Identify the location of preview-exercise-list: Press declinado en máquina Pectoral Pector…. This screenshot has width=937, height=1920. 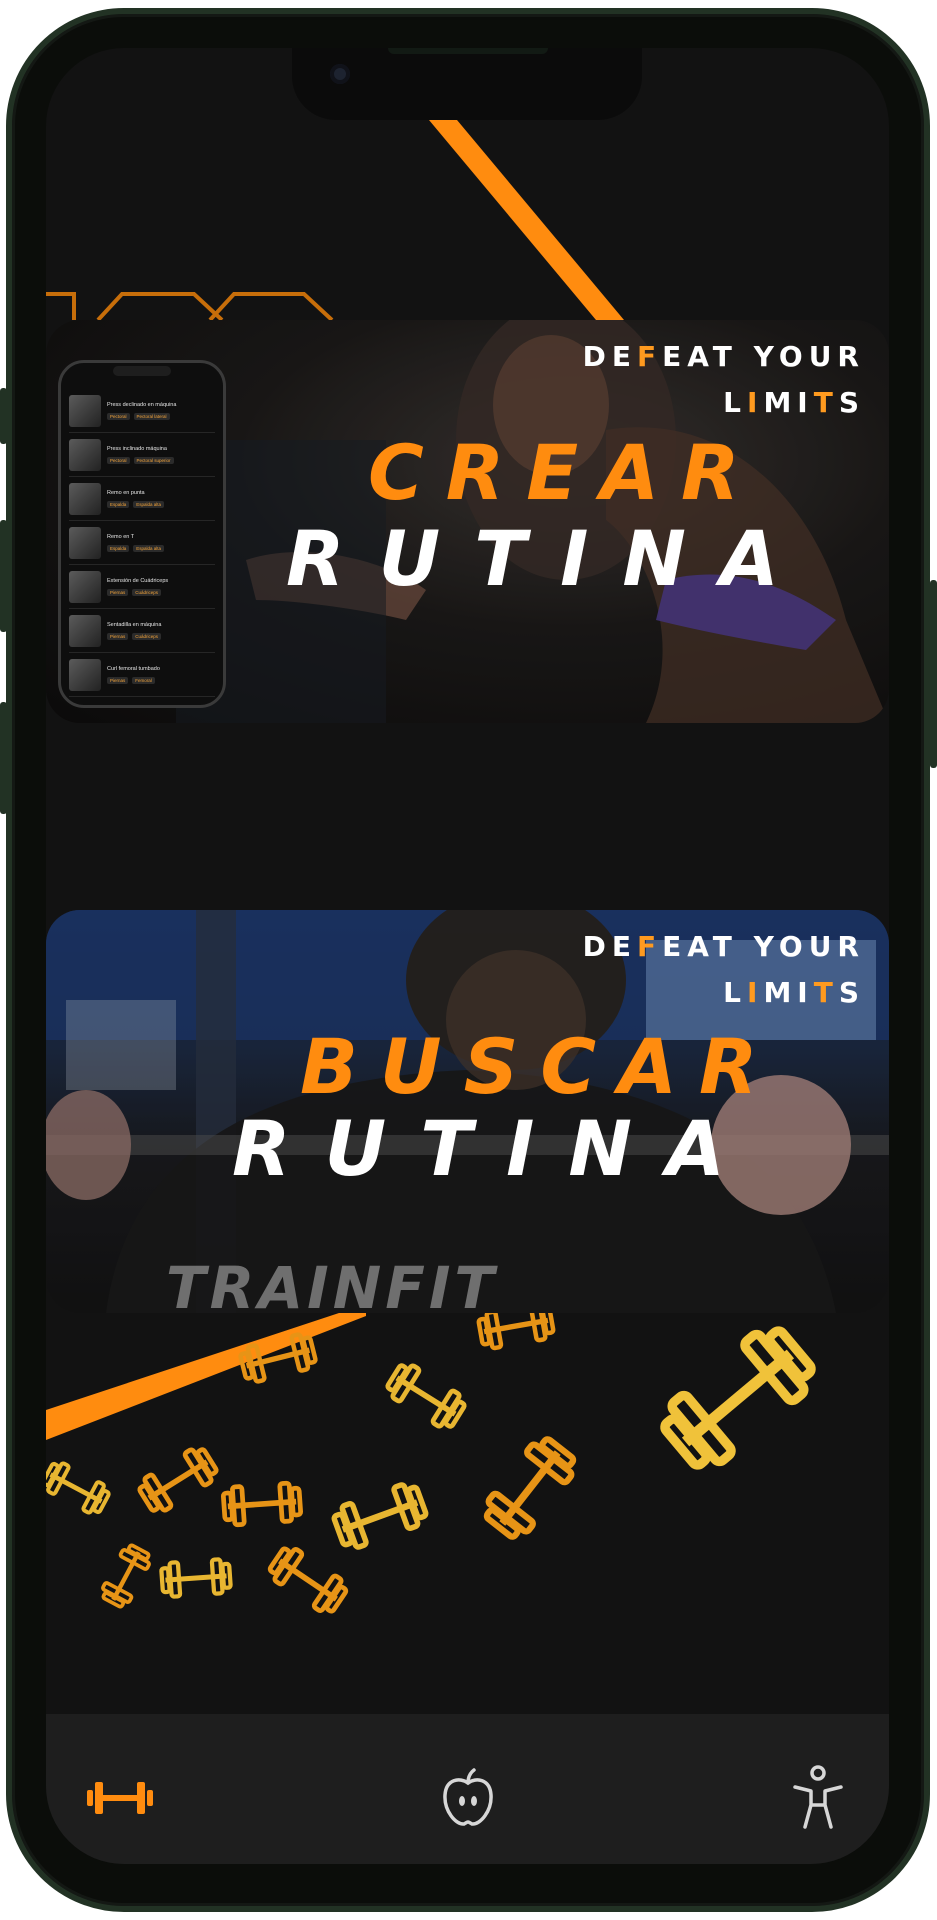
(142, 543).